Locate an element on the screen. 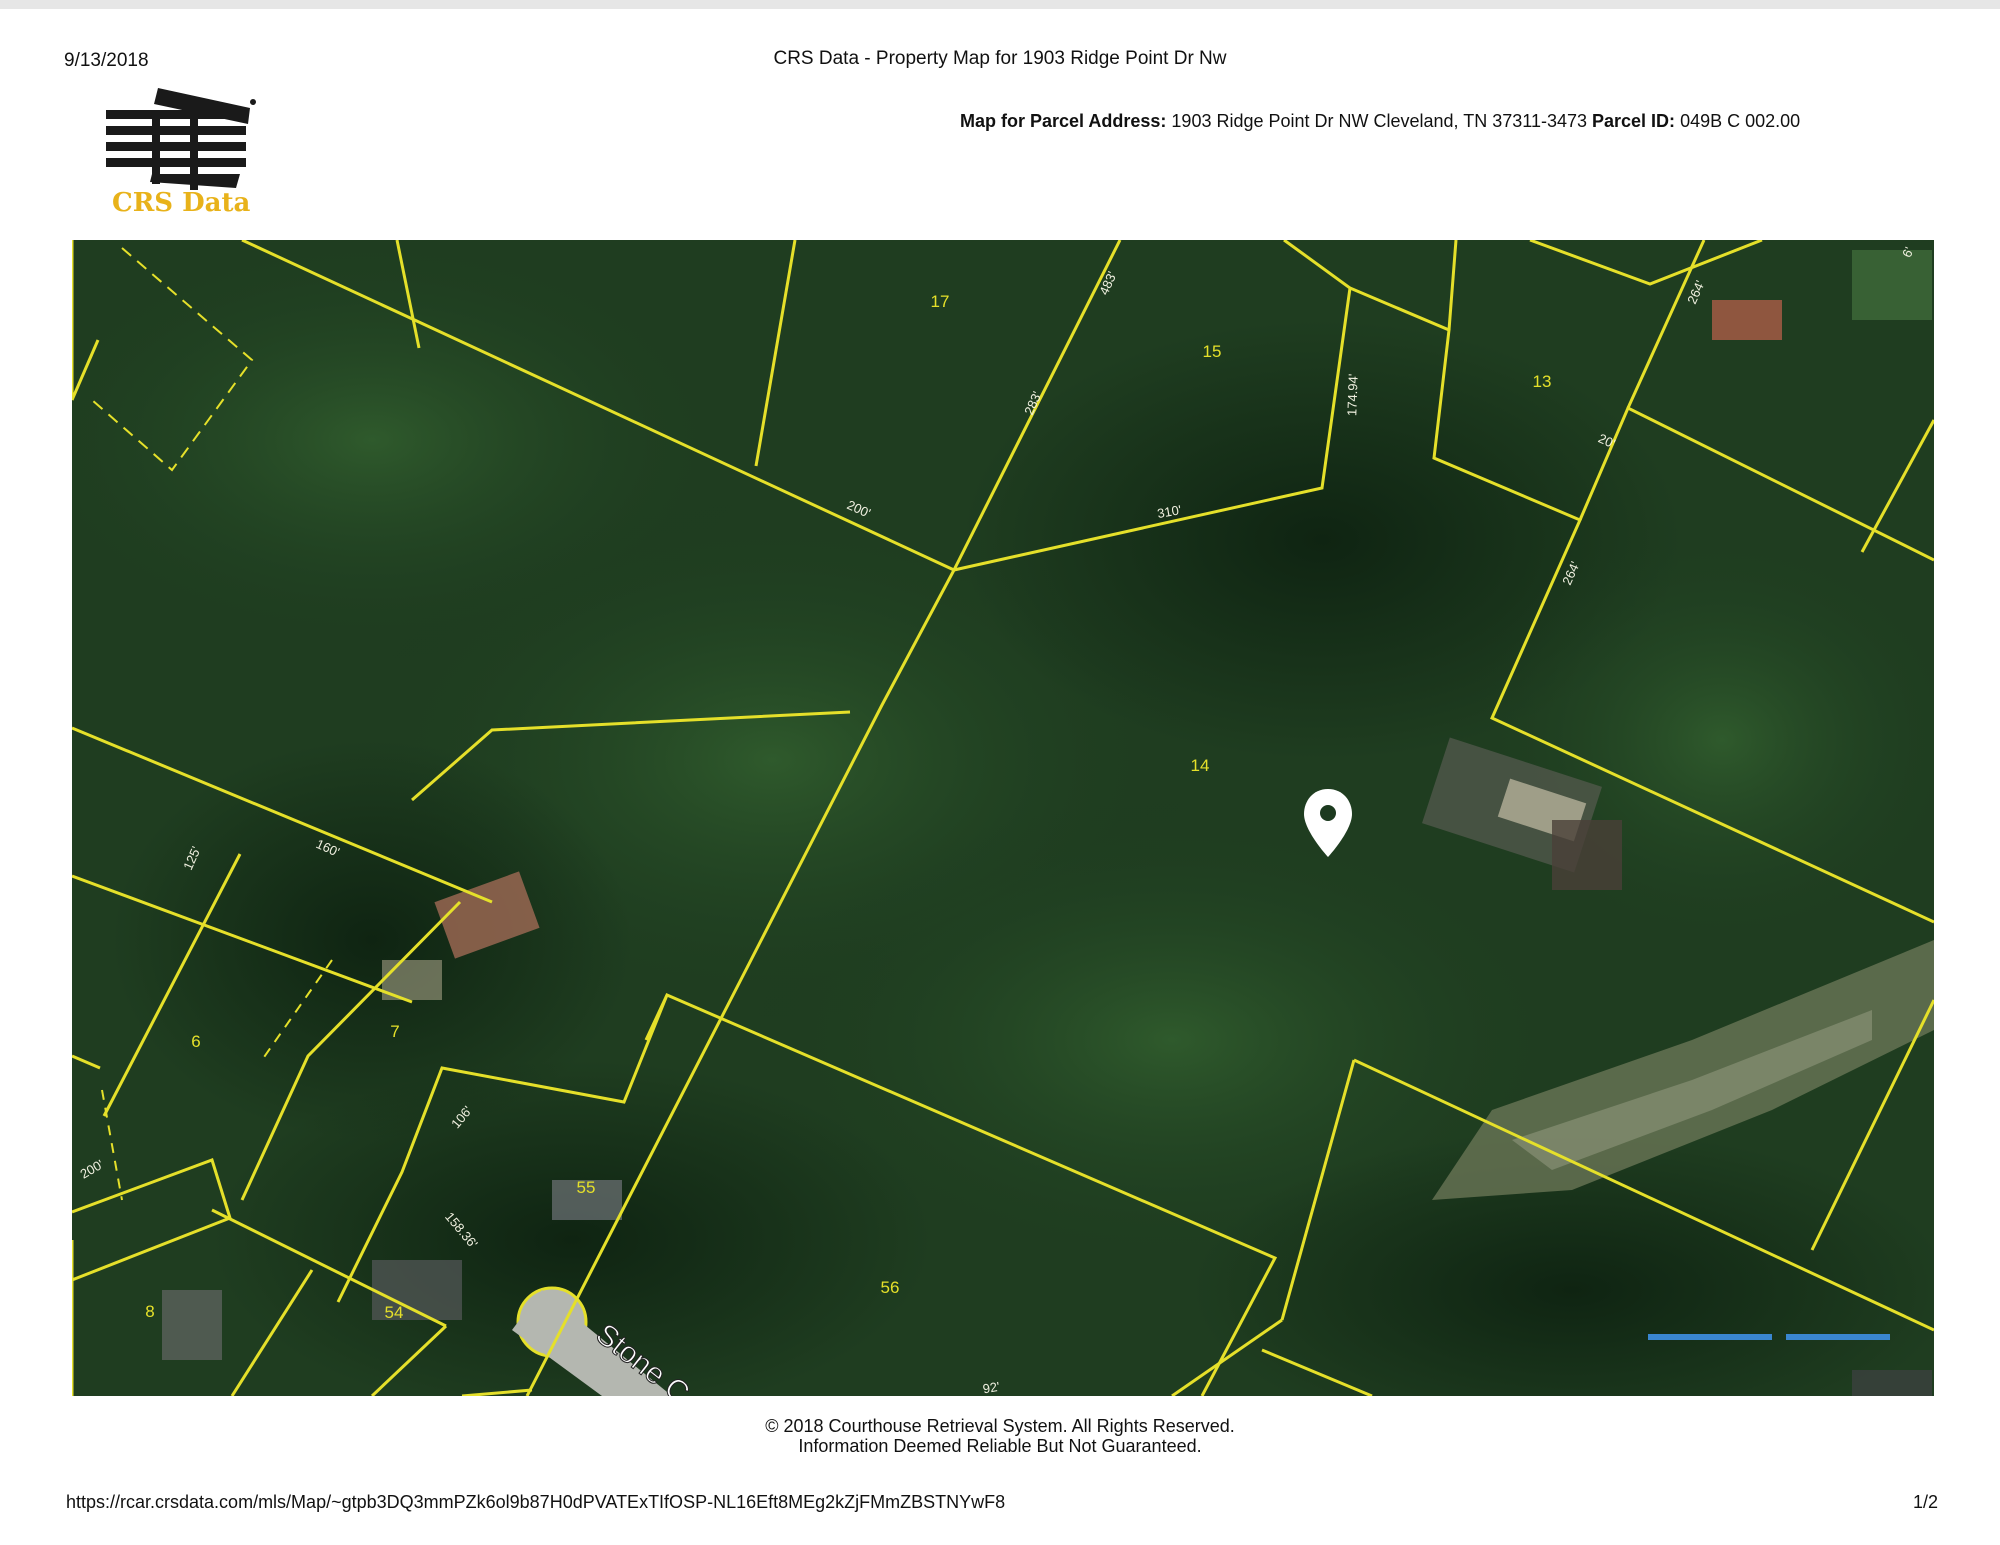 The width and height of the screenshot is (2000, 1545). page-number: 1/2 is located at coordinates (1925, 1502).